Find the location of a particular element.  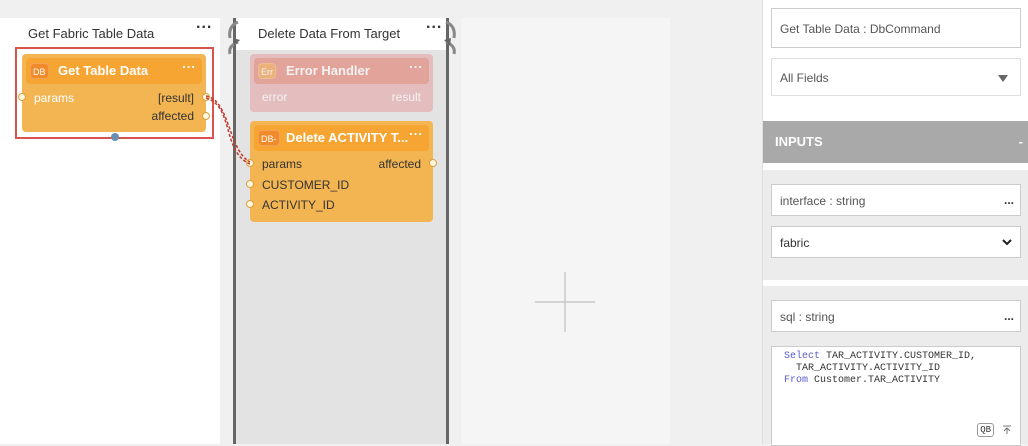

stage-title: Get Fabric Table Data is located at coordinates (110, 34).